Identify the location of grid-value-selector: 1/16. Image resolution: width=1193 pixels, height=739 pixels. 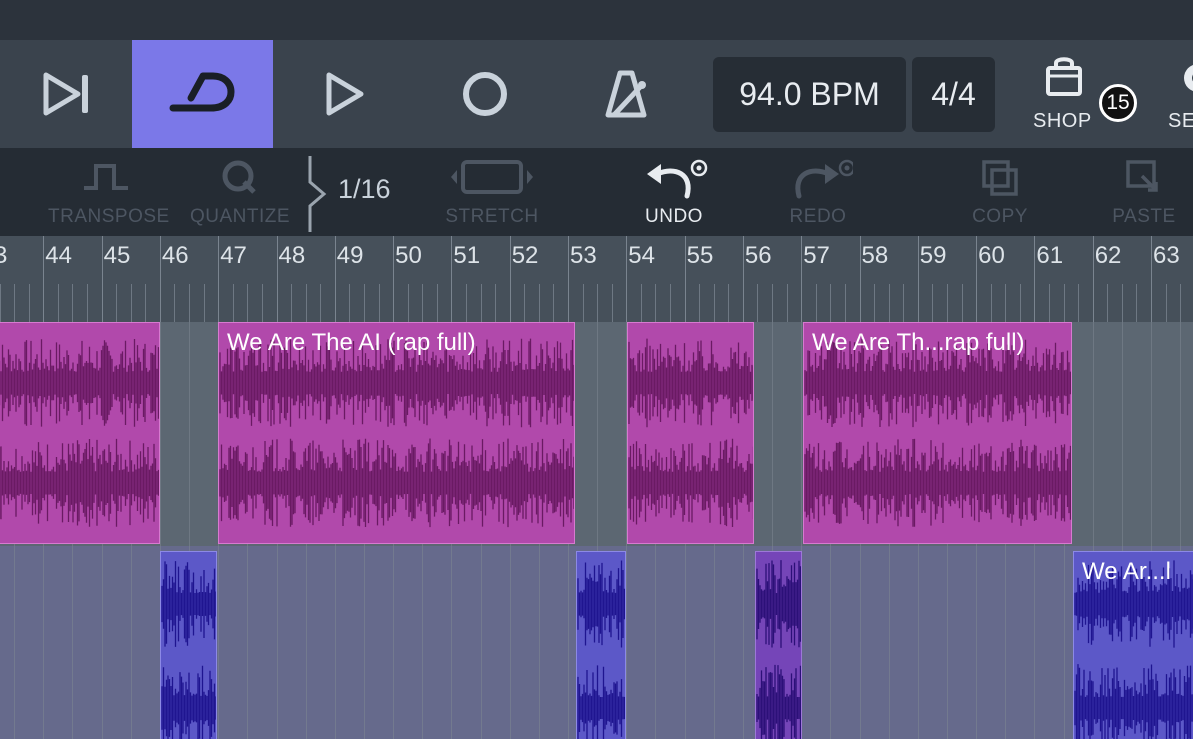
(355, 192).